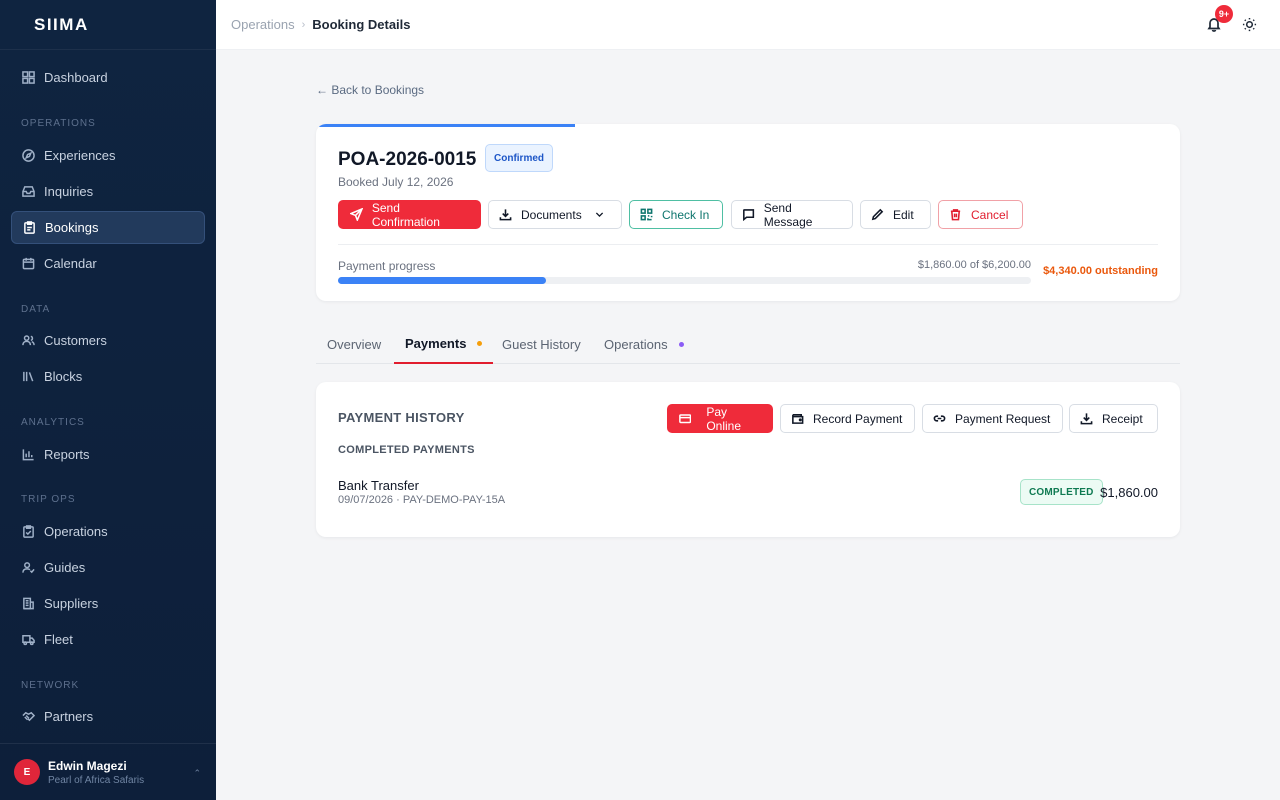 This screenshot has height=800, width=1280. Describe the element at coordinates (798, 418) in the screenshot. I see `wallet-icon` at that location.